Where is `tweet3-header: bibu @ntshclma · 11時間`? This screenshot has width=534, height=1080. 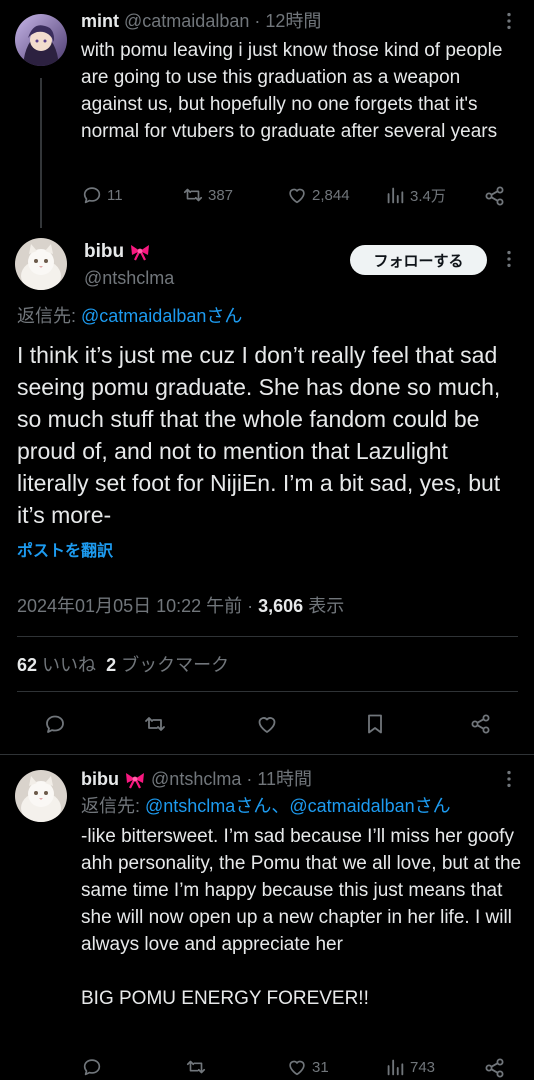 tweet3-header: bibu @ntshclma · 11時間 is located at coordinates (196, 779).